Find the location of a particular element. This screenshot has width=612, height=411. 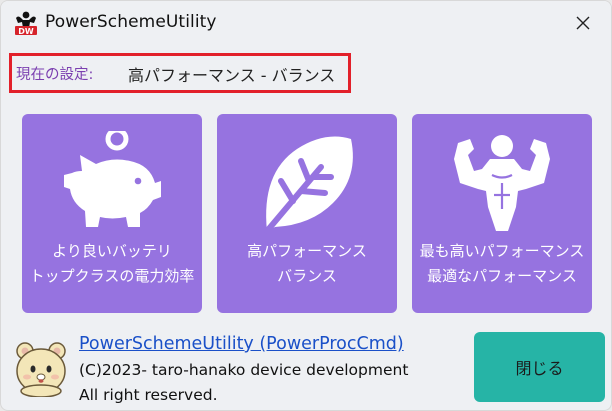

app-link: PowerSchemeUtility (PowerProcCmd) is located at coordinates (241, 344).